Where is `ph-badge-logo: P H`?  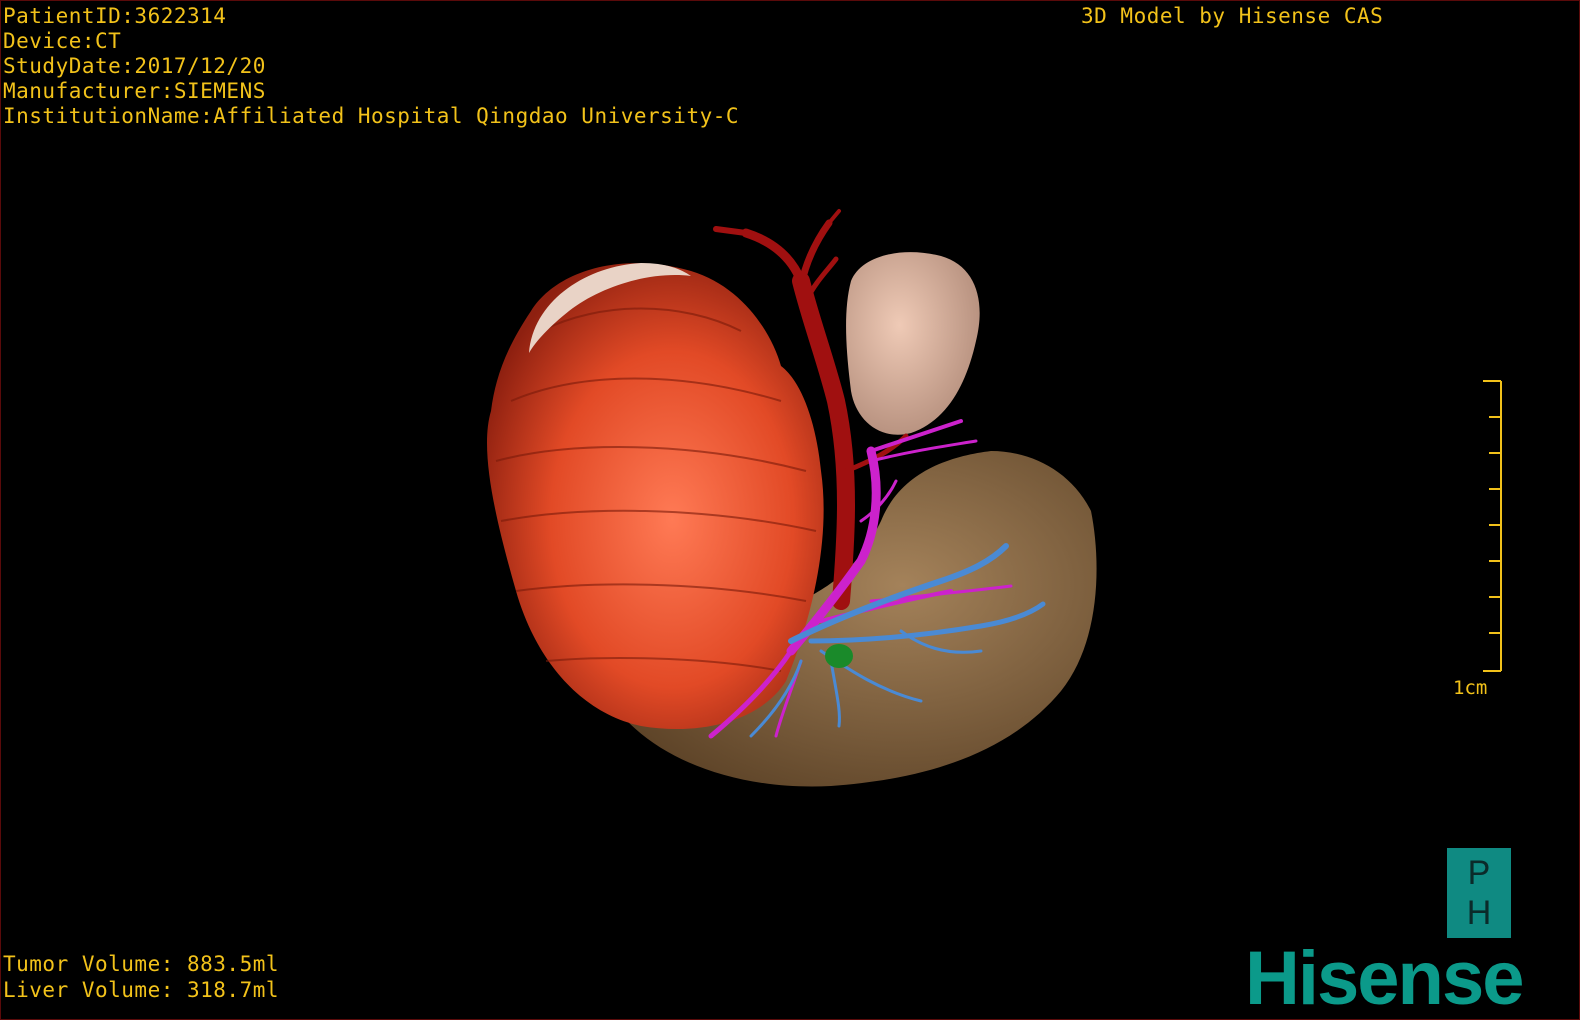
ph-badge-logo: P H is located at coordinates (1479, 893).